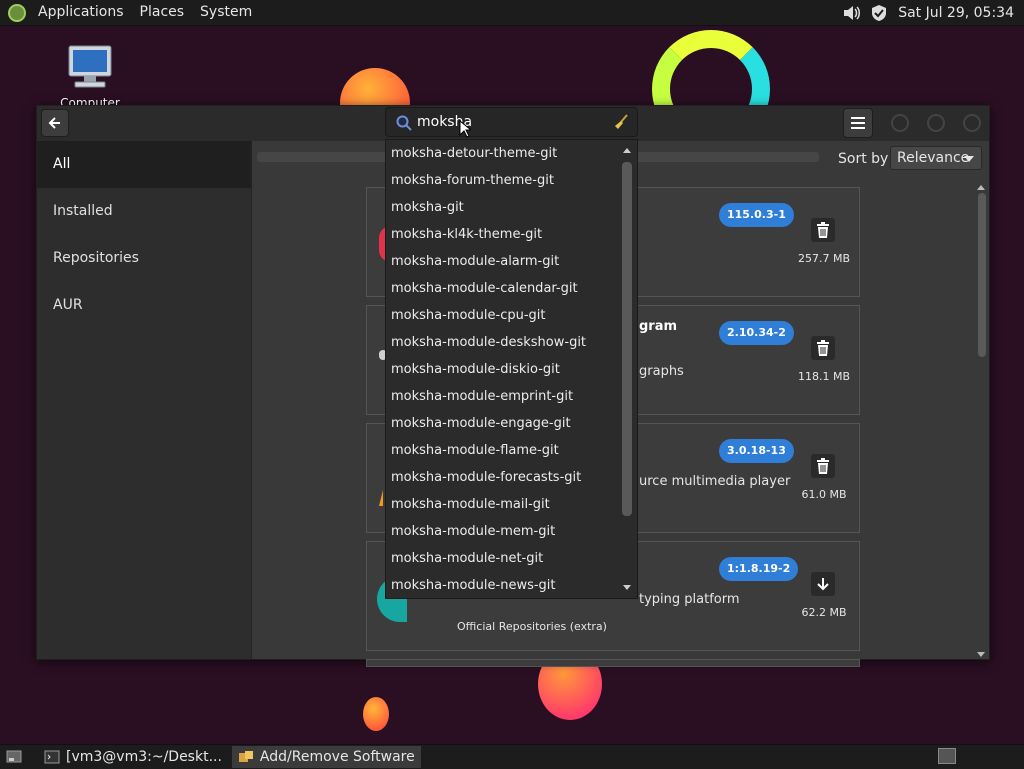 The width and height of the screenshot is (1024, 769). I want to click on completion-item: moksha-kl4k-theme-git, so click(511, 234).